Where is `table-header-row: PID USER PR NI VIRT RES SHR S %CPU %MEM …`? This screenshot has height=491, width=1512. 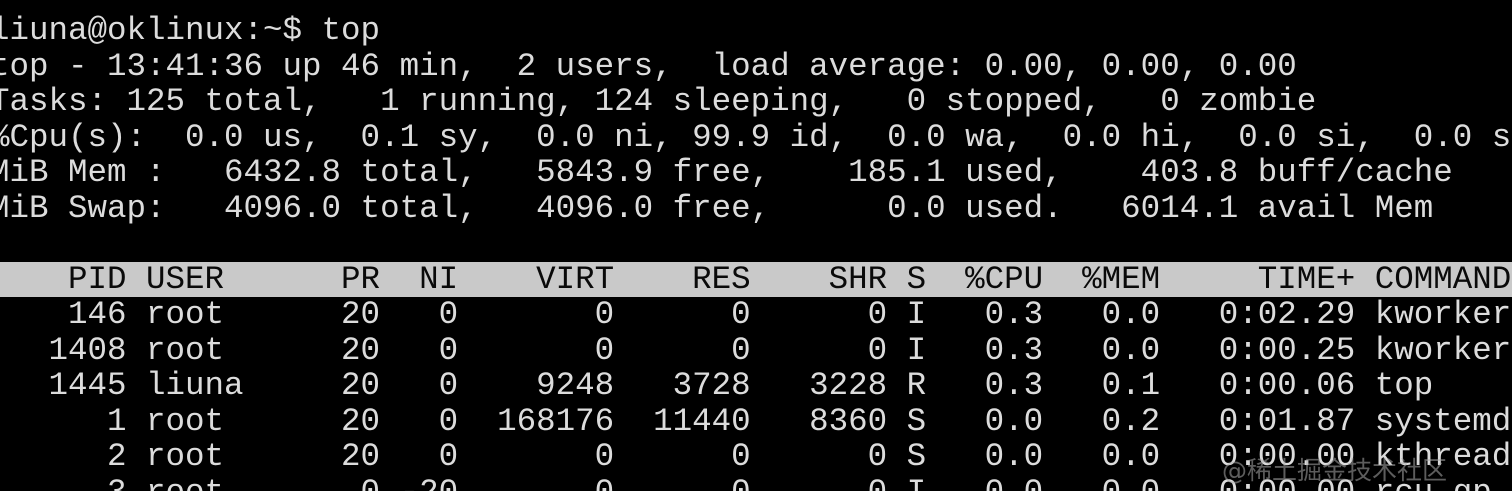 table-header-row: PID USER PR NI VIRT RES SHR S %CPU %MEM … is located at coordinates (756, 279).